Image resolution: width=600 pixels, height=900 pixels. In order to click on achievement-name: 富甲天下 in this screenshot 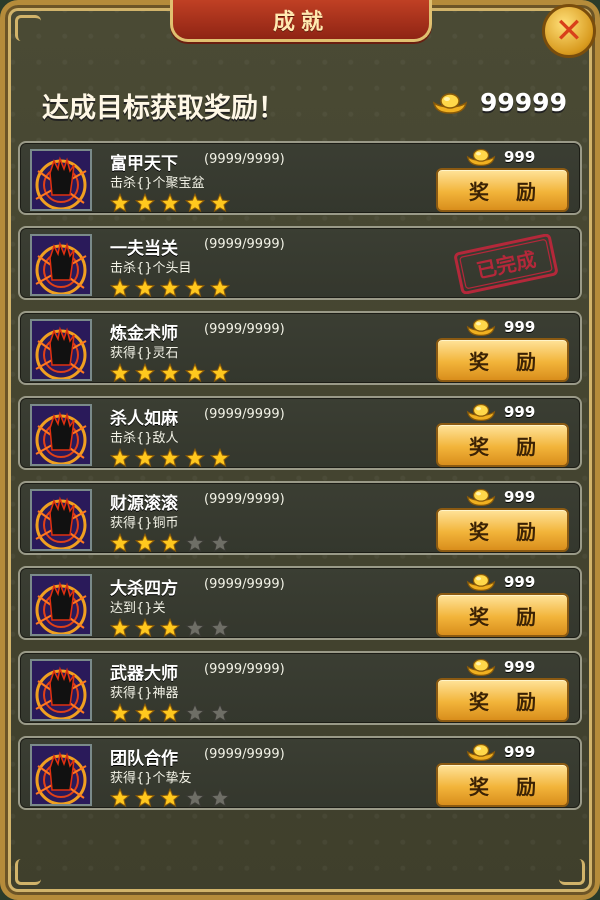, I will do `click(144, 164)`.